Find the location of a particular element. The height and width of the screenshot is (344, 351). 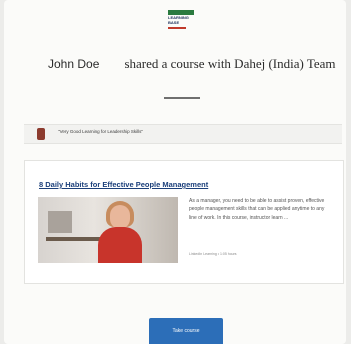

course-meta: LinkedIn Learning • 1:05 hours is located at coordinates (213, 254).